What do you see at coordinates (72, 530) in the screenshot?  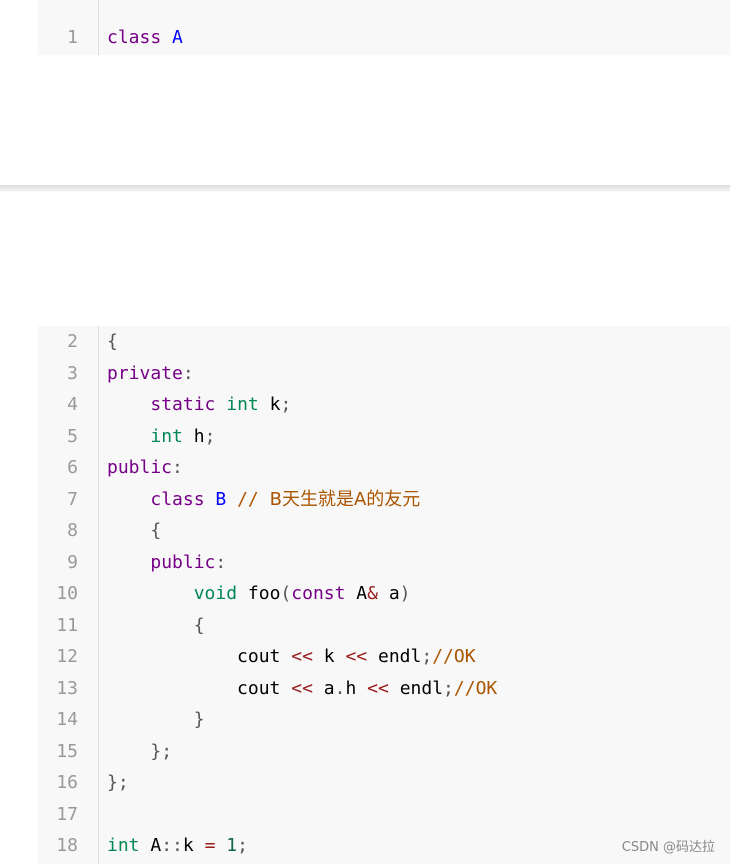 I see `line-number: 8` at bounding box center [72, 530].